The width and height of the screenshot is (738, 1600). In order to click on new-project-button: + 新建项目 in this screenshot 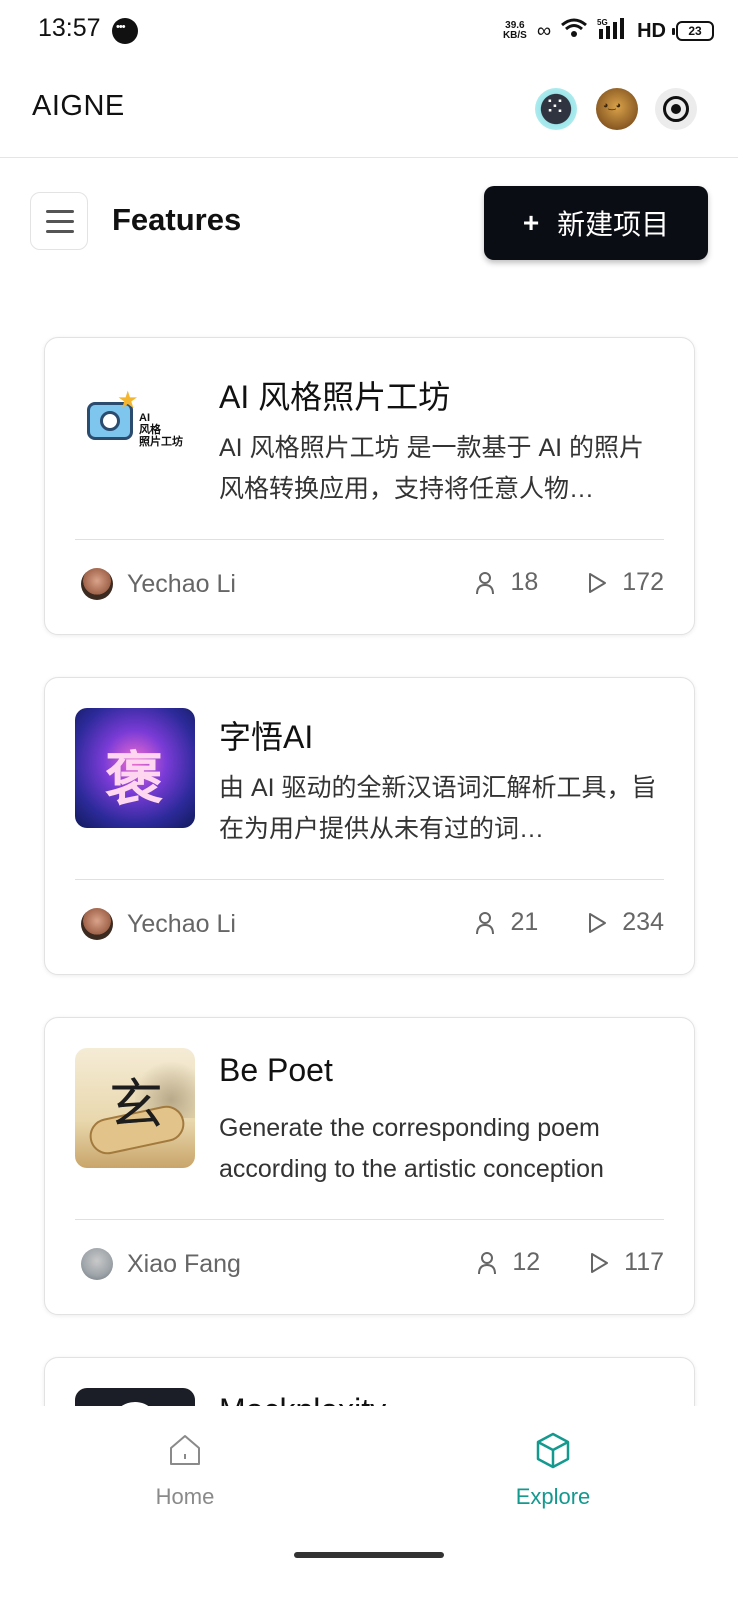, I will do `click(596, 223)`.